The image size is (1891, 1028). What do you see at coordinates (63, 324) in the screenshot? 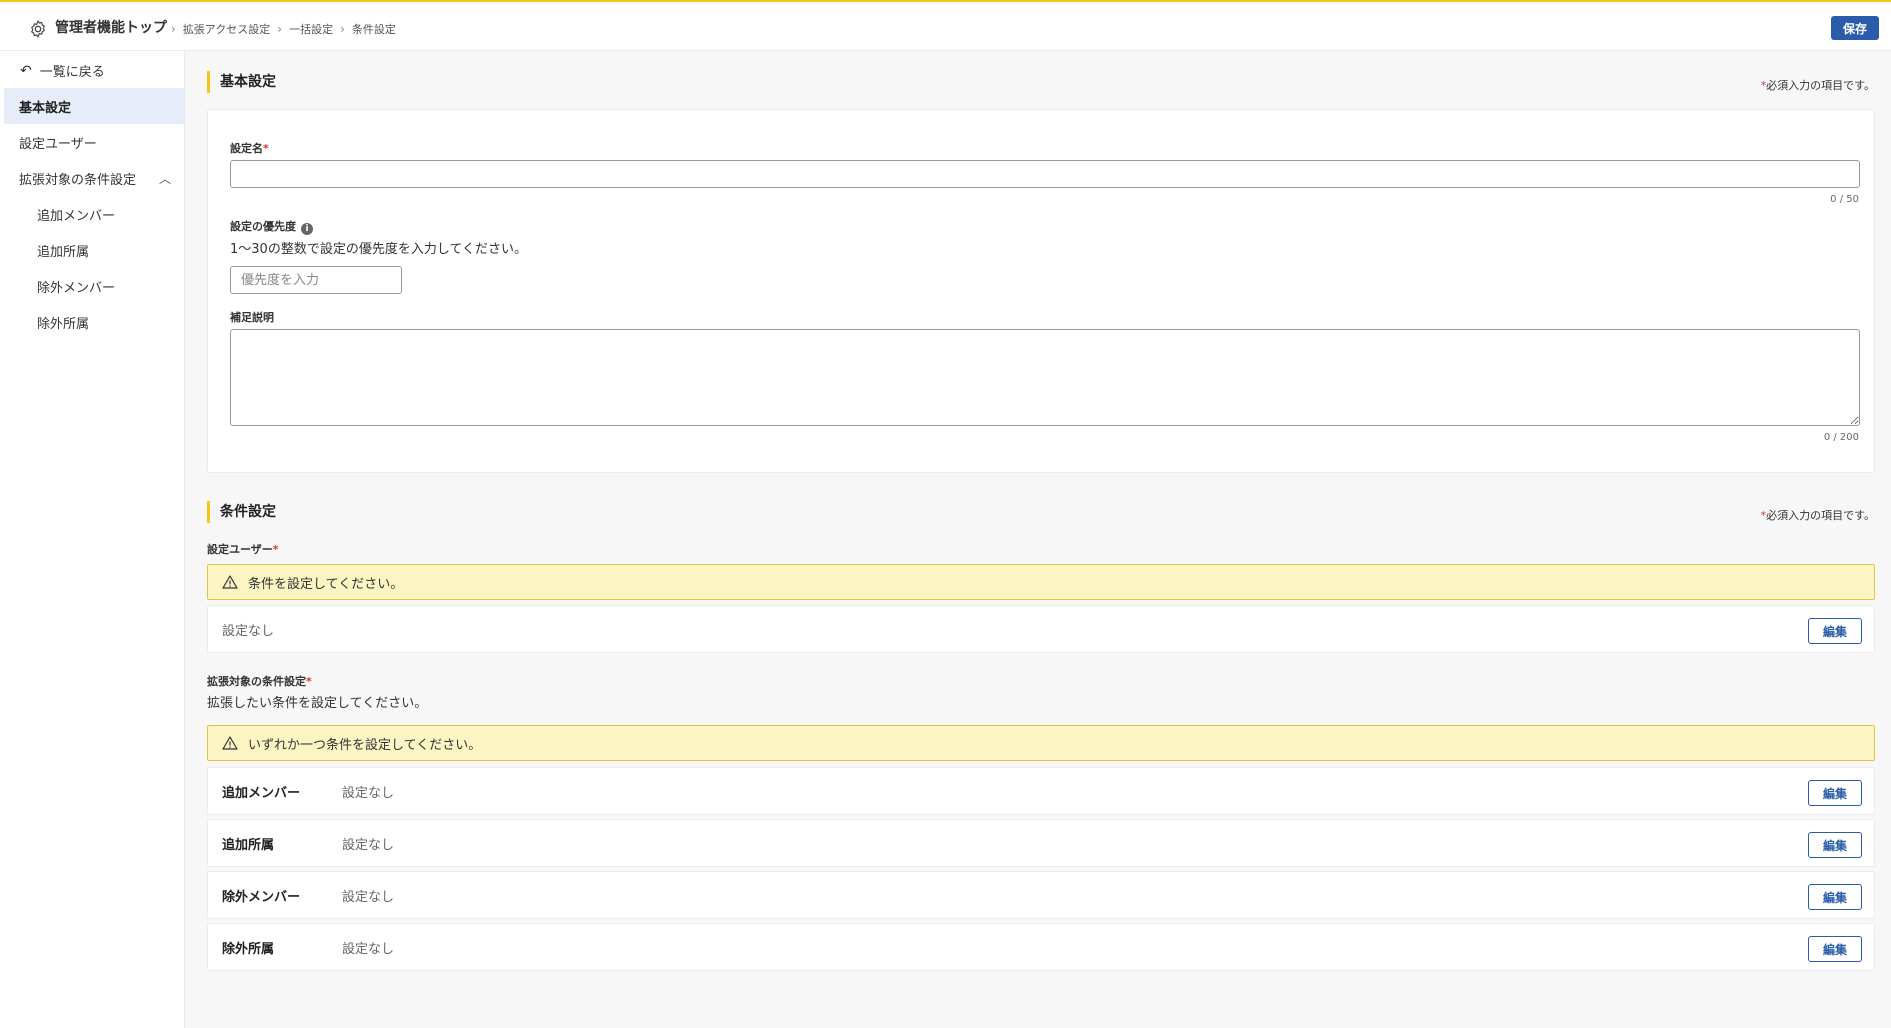
I see `sidebar-item-label: 除外所属` at bounding box center [63, 324].